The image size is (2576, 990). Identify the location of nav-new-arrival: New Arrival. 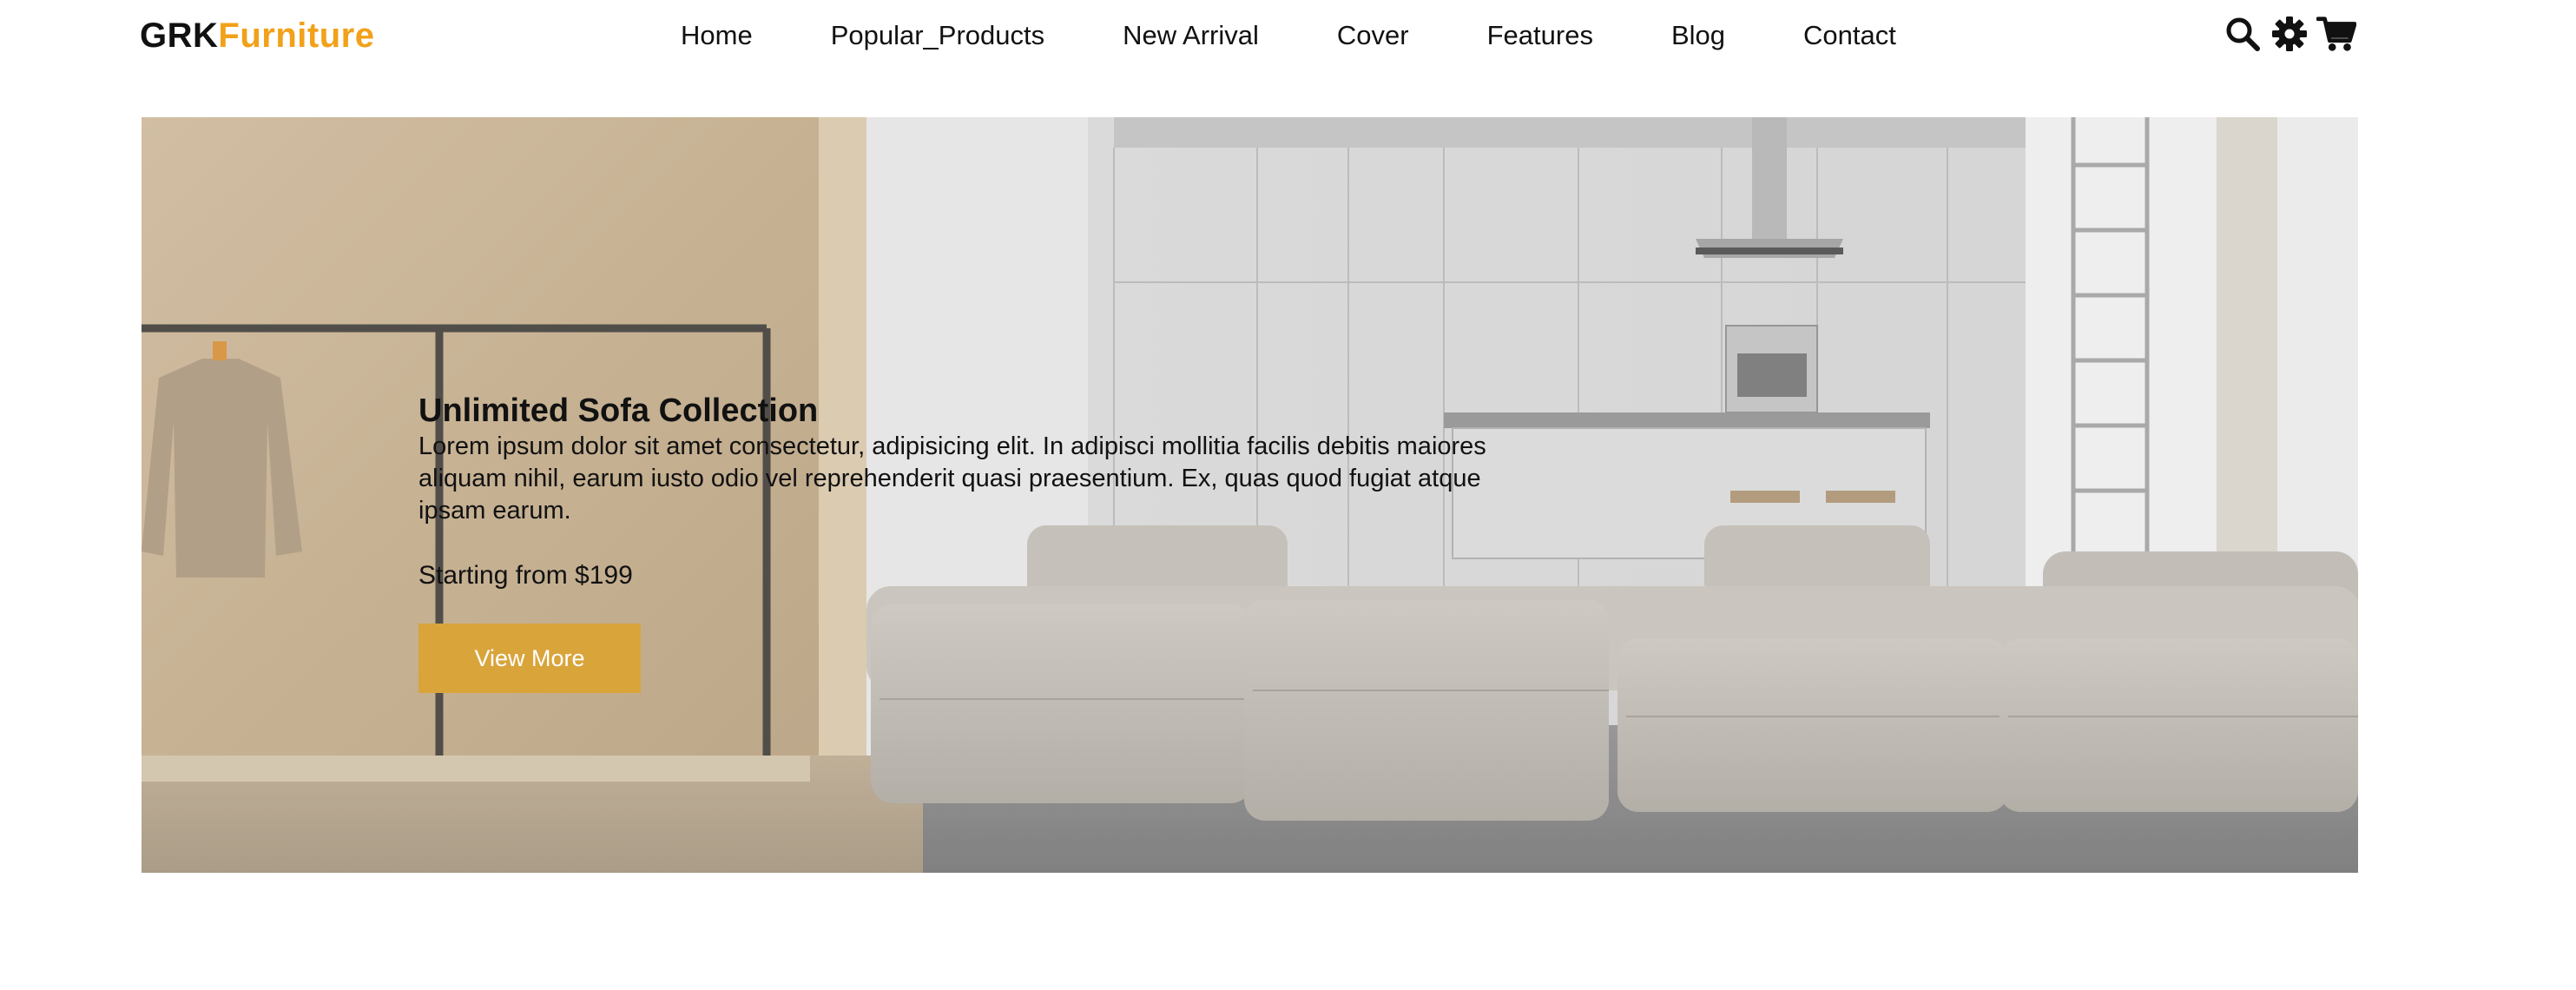
(1191, 36).